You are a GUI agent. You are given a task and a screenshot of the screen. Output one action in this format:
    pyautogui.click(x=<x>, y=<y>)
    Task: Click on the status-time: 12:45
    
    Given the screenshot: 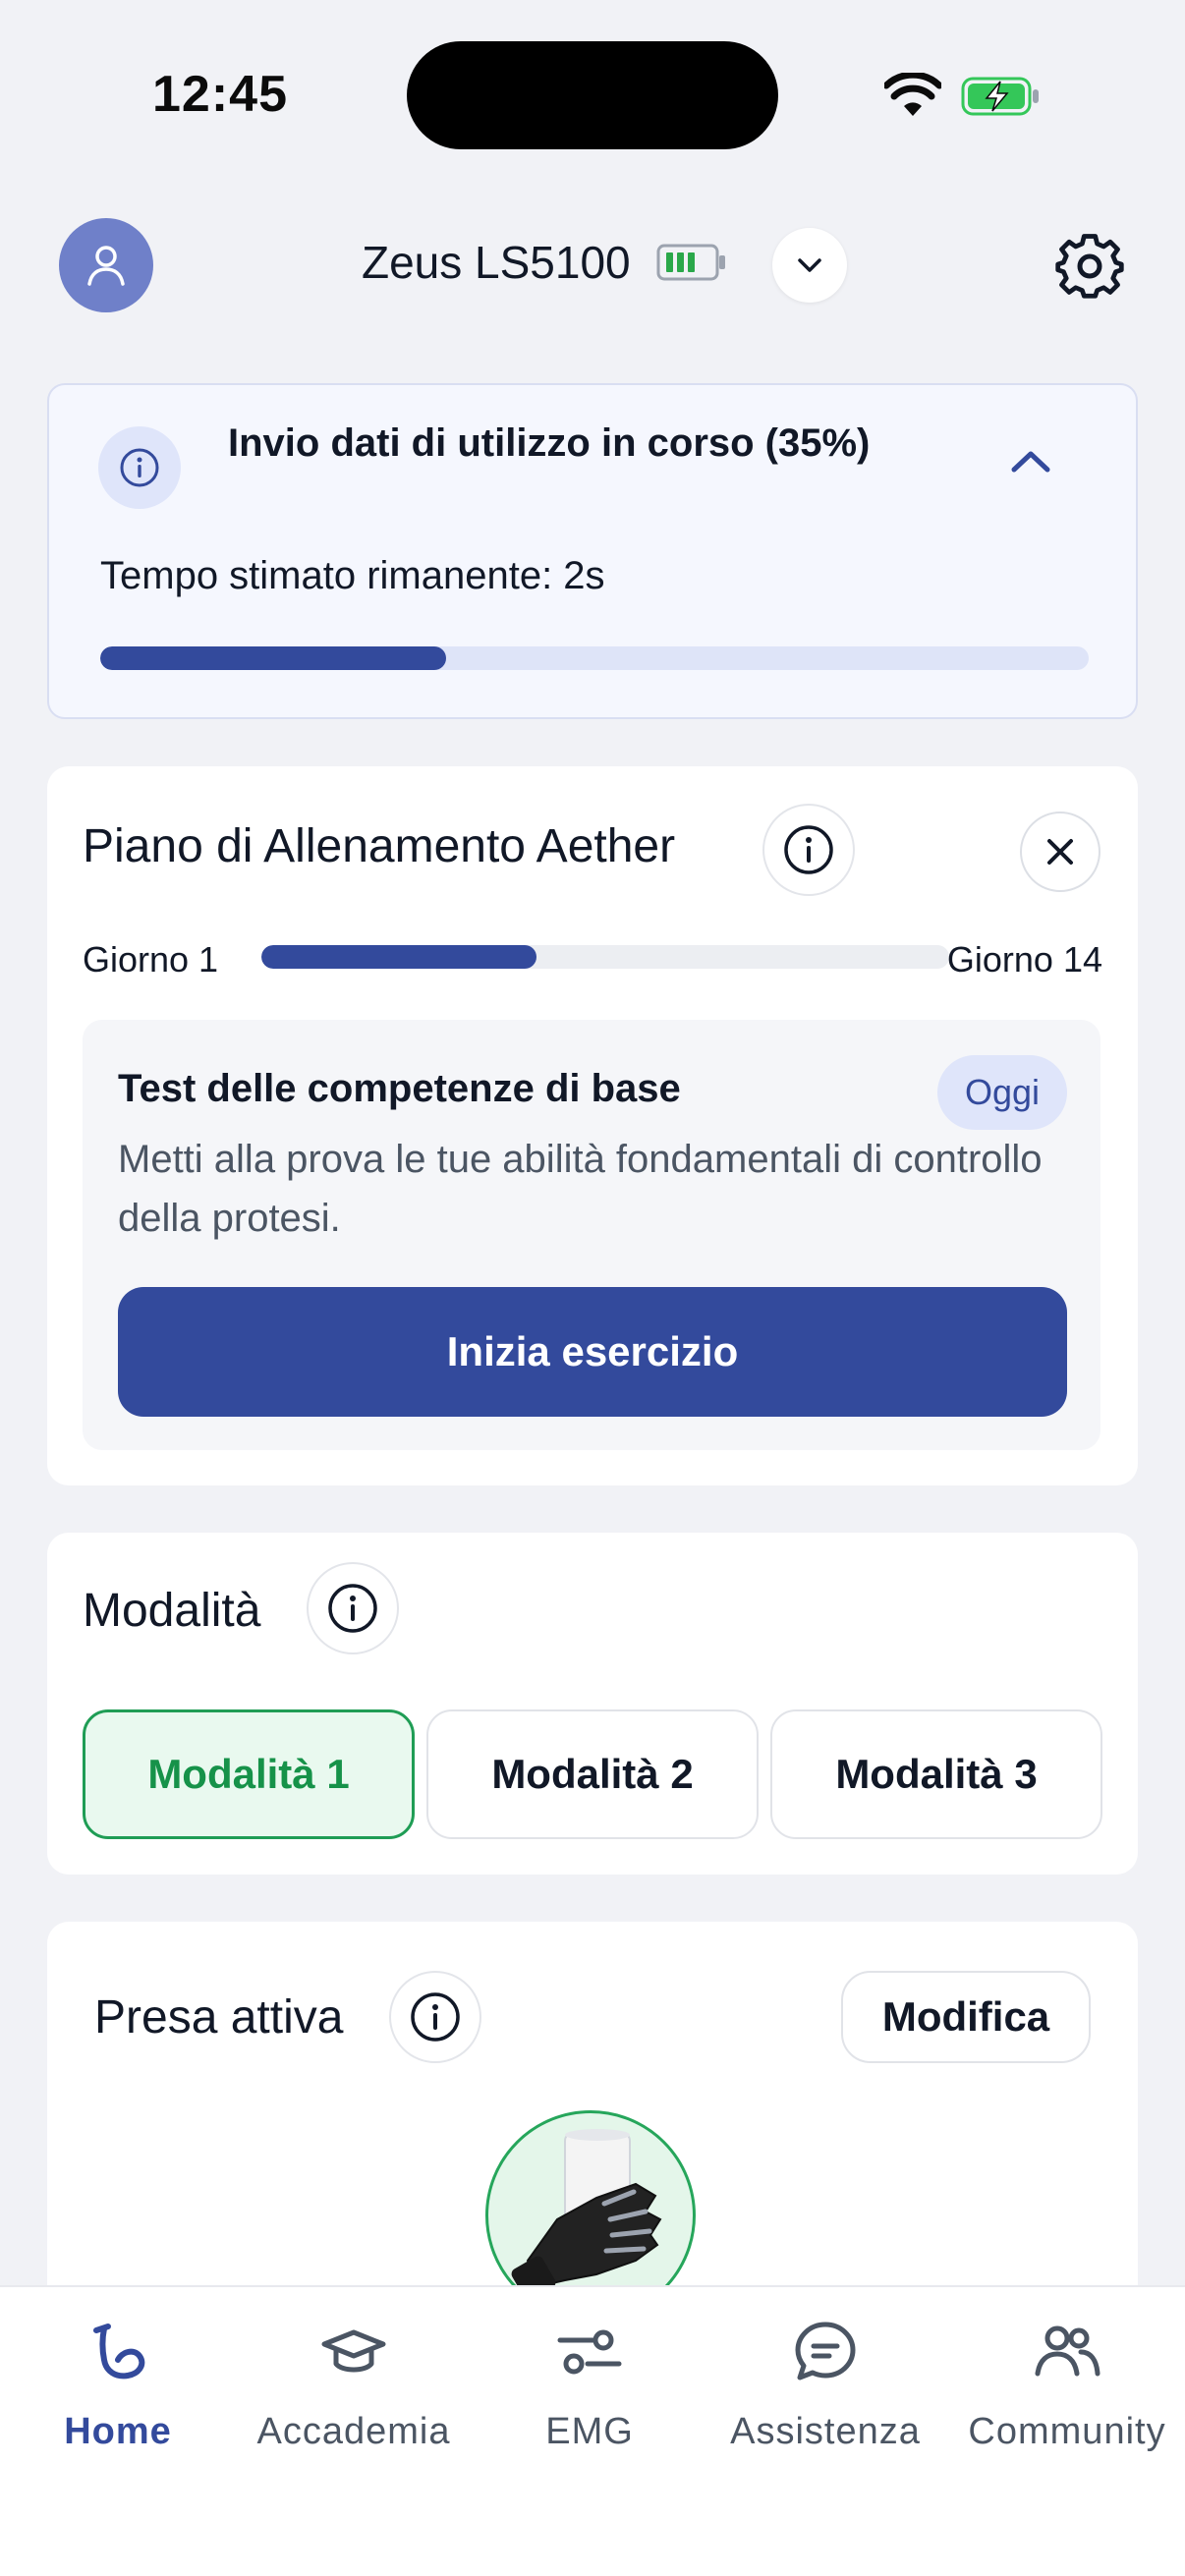 What is the action you would take?
    pyautogui.click(x=220, y=94)
    